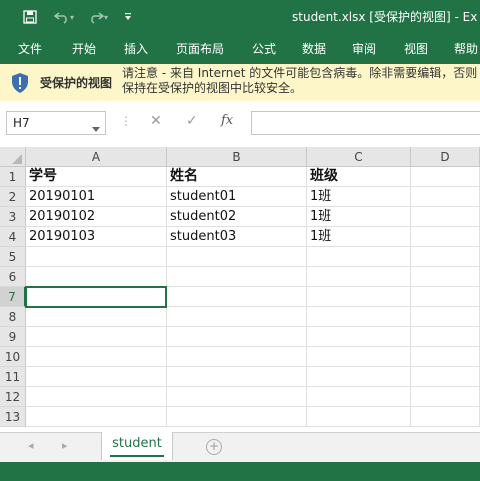 This screenshot has width=480, height=481. Describe the element at coordinates (359, 357) in the screenshot. I see `cell-c10` at that location.